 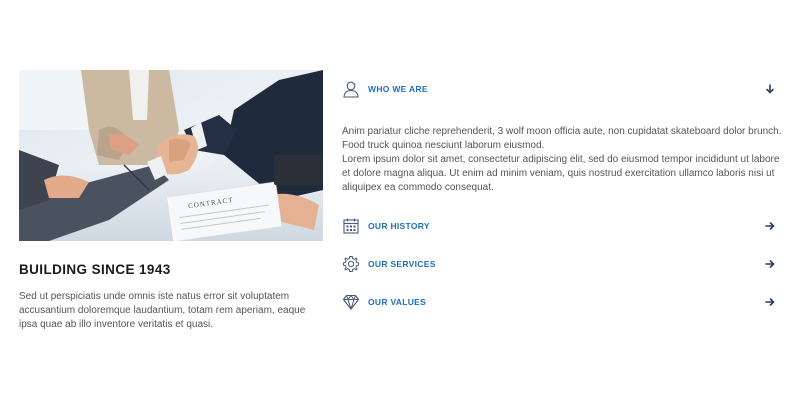 I want to click on accordion-item-our-history: OUR HISTORY, so click(x=562, y=226).